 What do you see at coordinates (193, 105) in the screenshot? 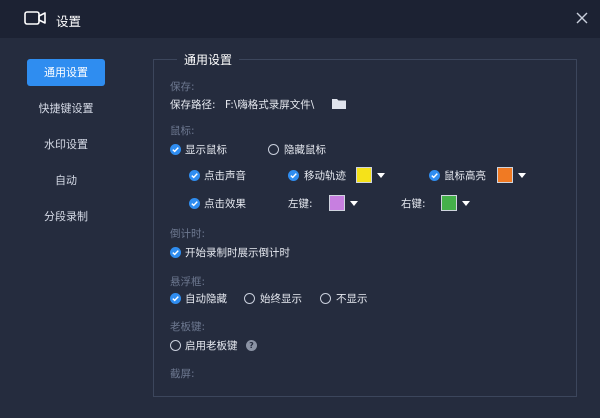
I see `save-path-label: 保存路径:` at bounding box center [193, 105].